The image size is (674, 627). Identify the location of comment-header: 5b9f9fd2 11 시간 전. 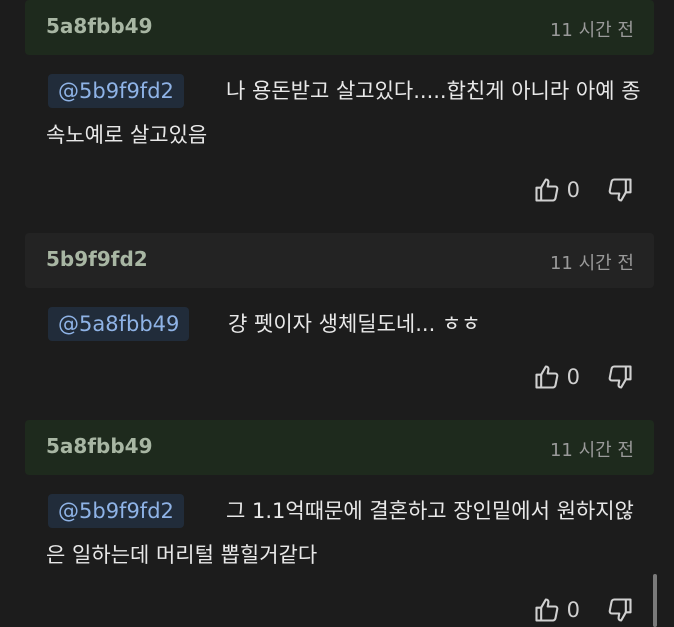
(339, 260).